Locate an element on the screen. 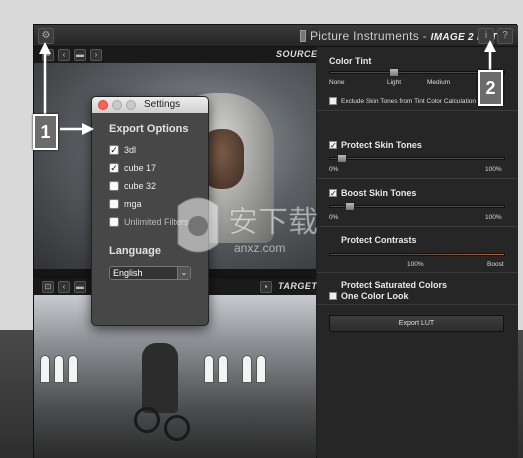 The image size is (523, 458). option-mga-checkbox is located at coordinates (114, 204).